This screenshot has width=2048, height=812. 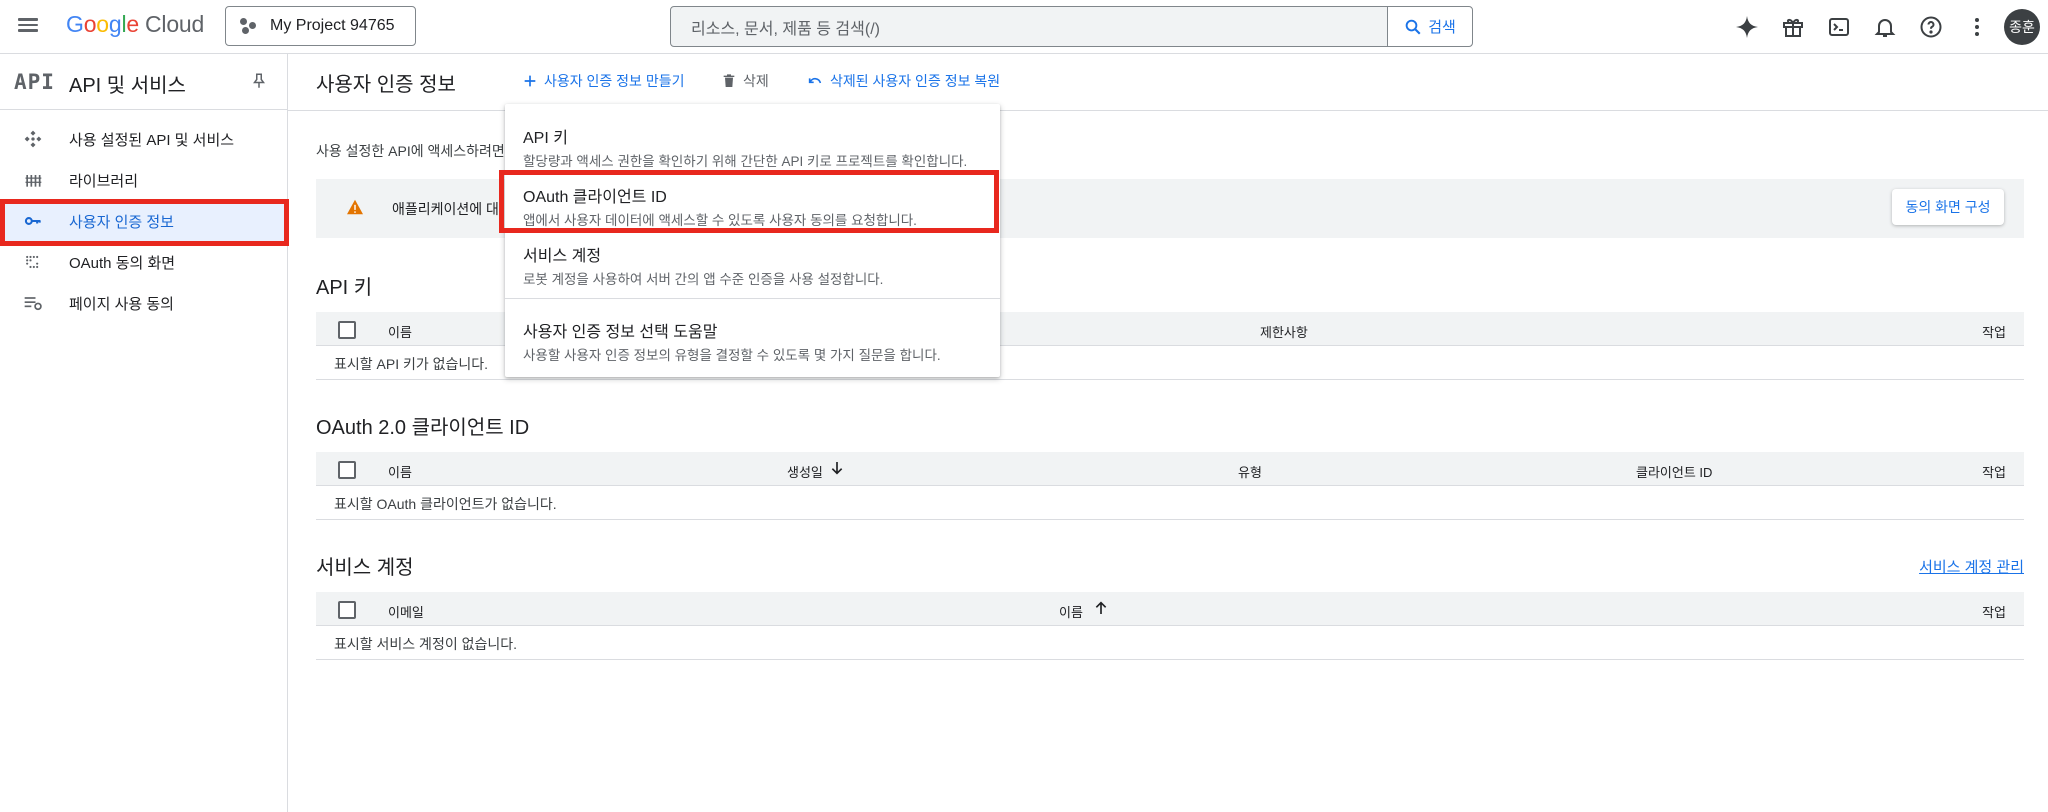 I want to click on configure-consent-button: 동의 화면 구성, so click(x=1948, y=207).